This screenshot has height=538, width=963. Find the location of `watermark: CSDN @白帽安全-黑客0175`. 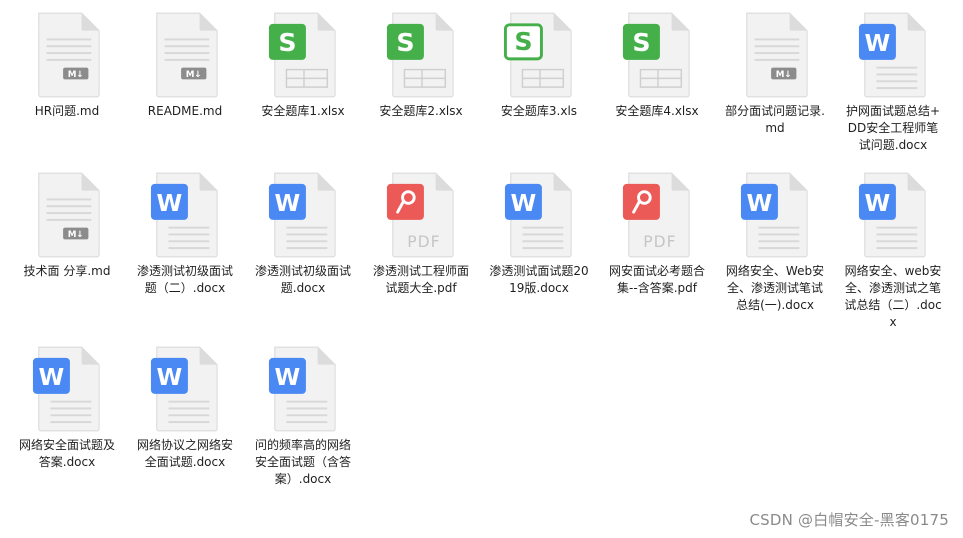

watermark: CSDN @白帽安全-黑客0175 is located at coordinates (849, 520).